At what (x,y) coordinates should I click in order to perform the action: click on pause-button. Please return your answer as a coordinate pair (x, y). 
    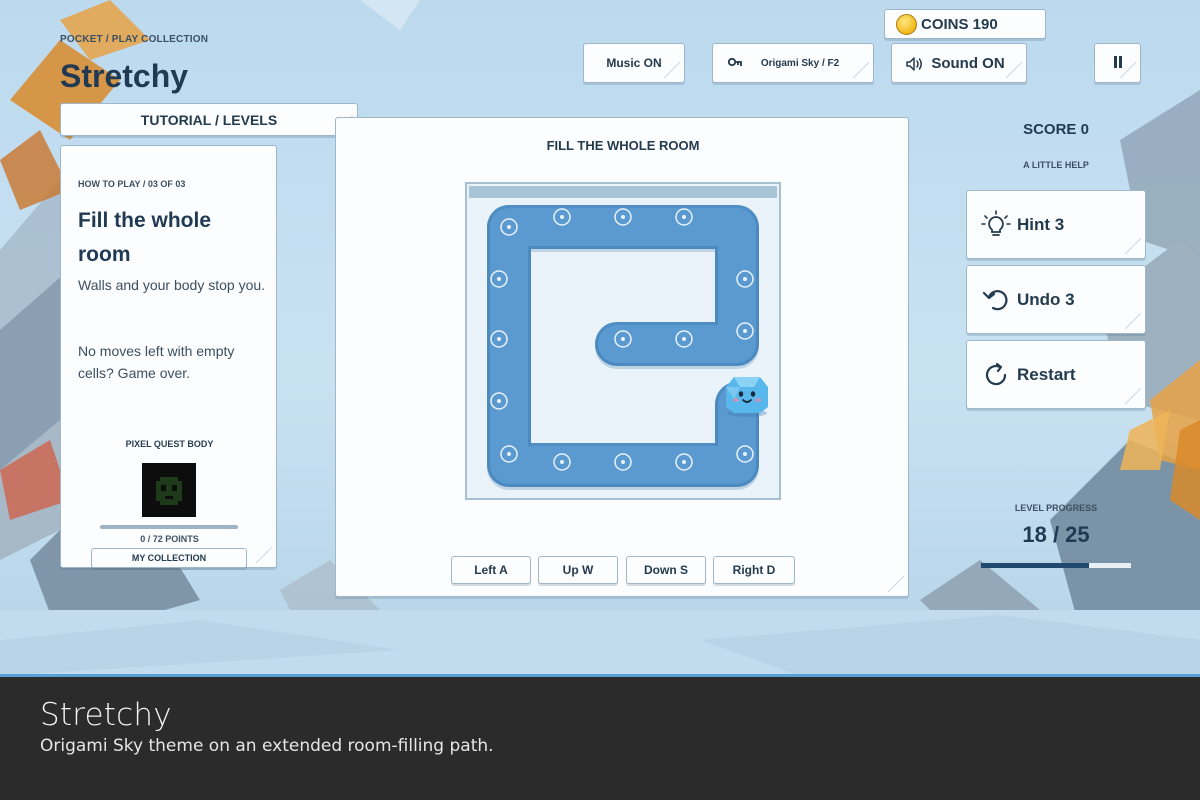
    Looking at the image, I should click on (1117, 63).